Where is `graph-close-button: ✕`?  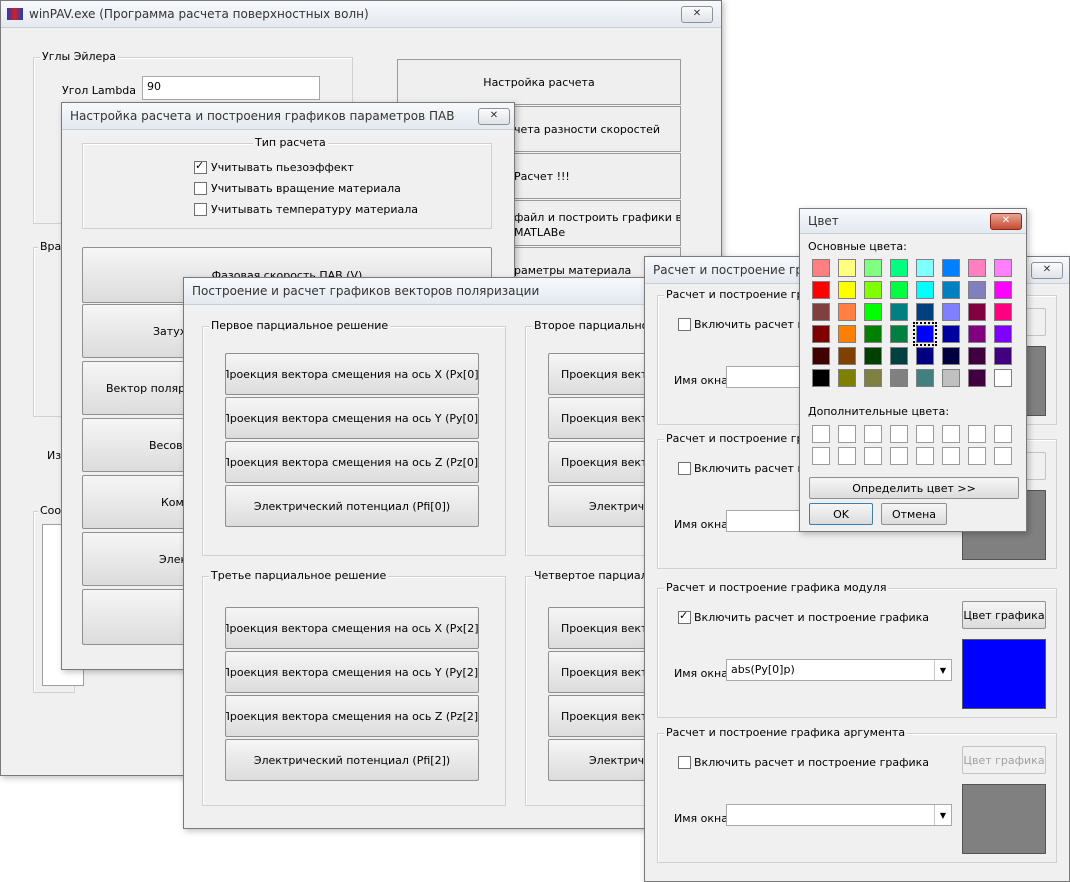
graph-close-button: ✕ is located at coordinates (1047, 270).